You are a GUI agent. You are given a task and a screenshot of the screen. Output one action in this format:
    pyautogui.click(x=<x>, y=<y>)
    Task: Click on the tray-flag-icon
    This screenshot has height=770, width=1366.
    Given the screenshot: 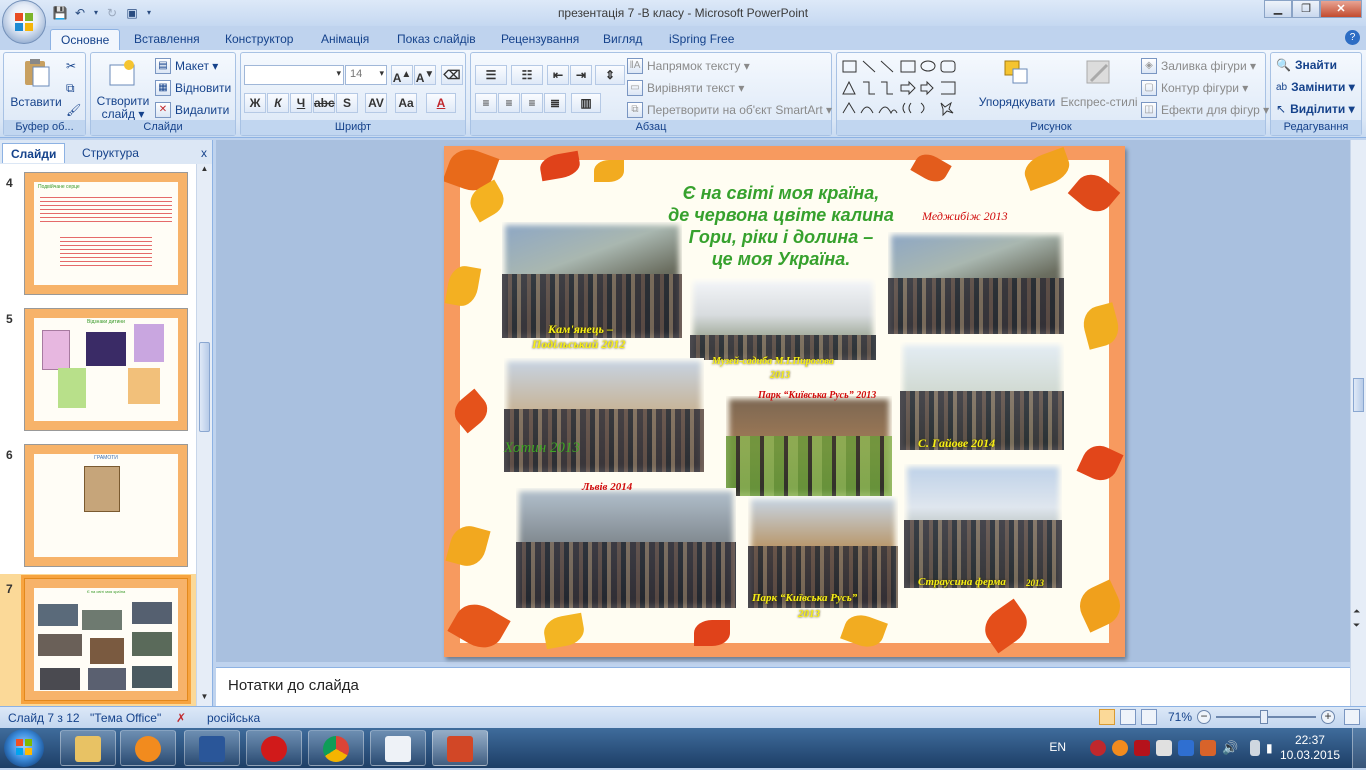 What is the action you would take?
    pyautogui.click(x=1208, y=748)
    